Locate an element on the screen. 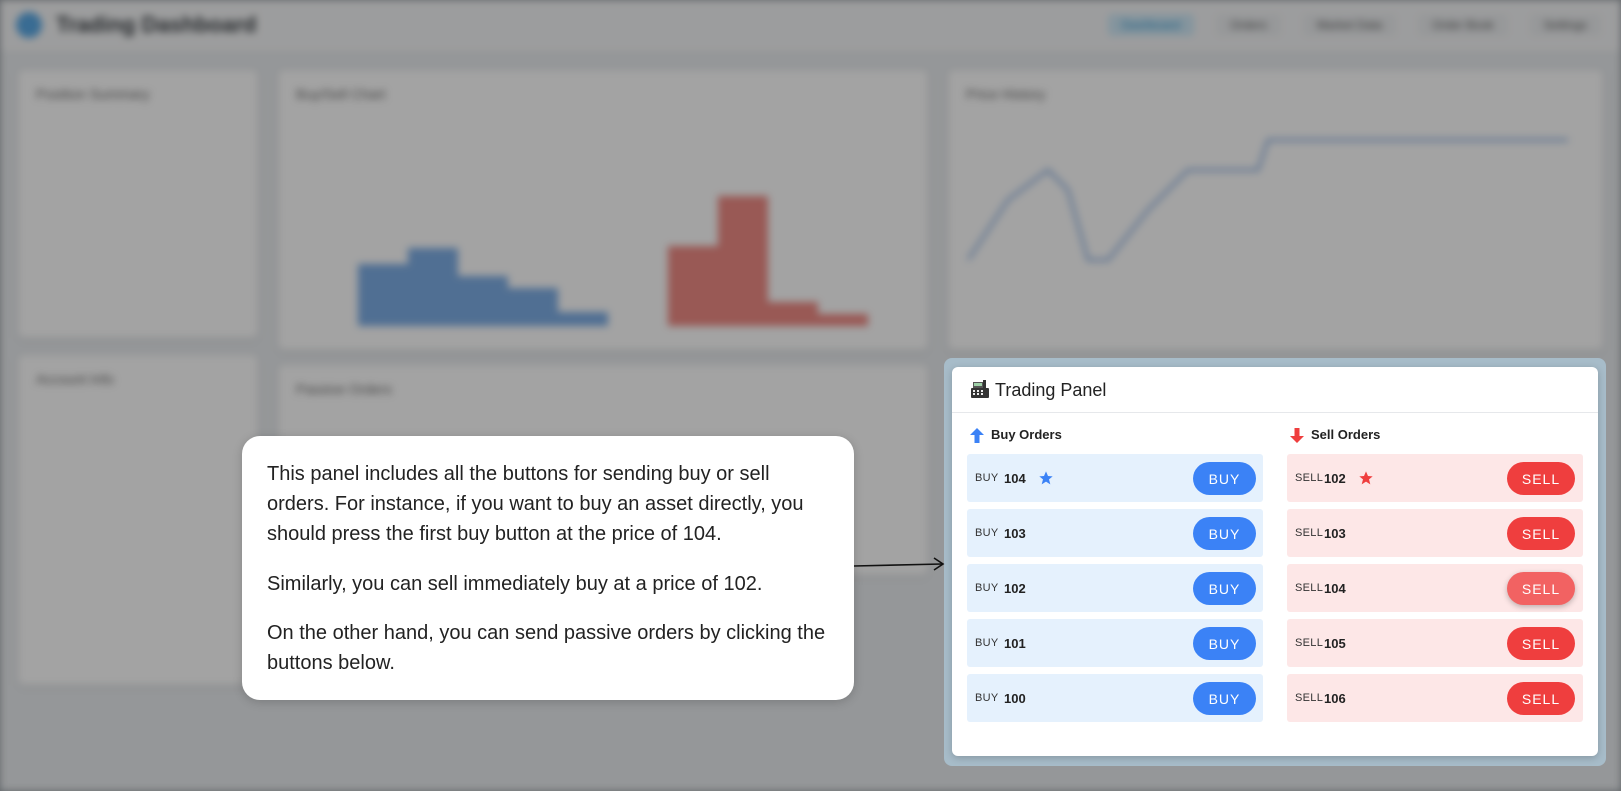 Image resolution: width=1621 pixels, height=791 pixels. tooltip-pointer-arrow is located at coordinates (899, 564).